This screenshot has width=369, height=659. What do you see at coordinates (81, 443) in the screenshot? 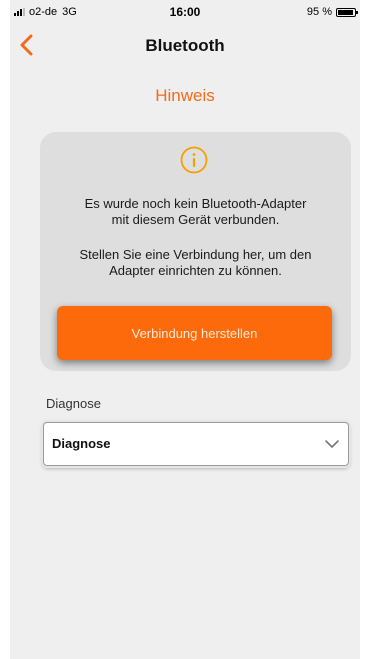
I see `diagnose-selected-value: Diagnose` at bounding box center [81, 443].